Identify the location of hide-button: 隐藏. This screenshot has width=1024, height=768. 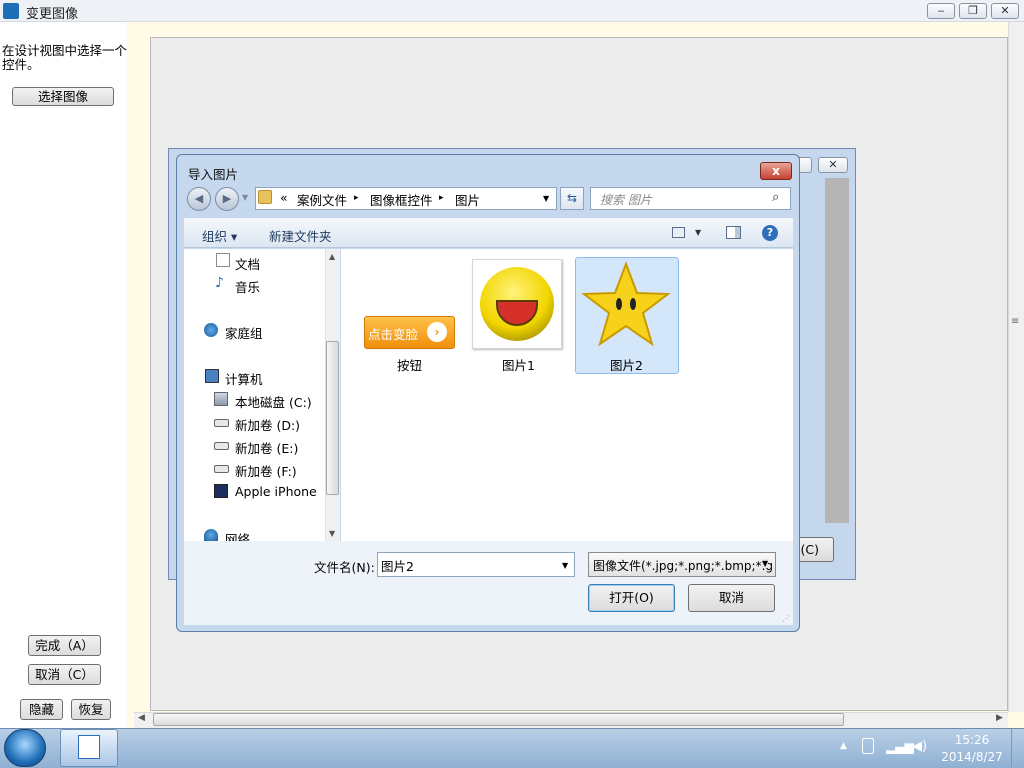
(41, 709).